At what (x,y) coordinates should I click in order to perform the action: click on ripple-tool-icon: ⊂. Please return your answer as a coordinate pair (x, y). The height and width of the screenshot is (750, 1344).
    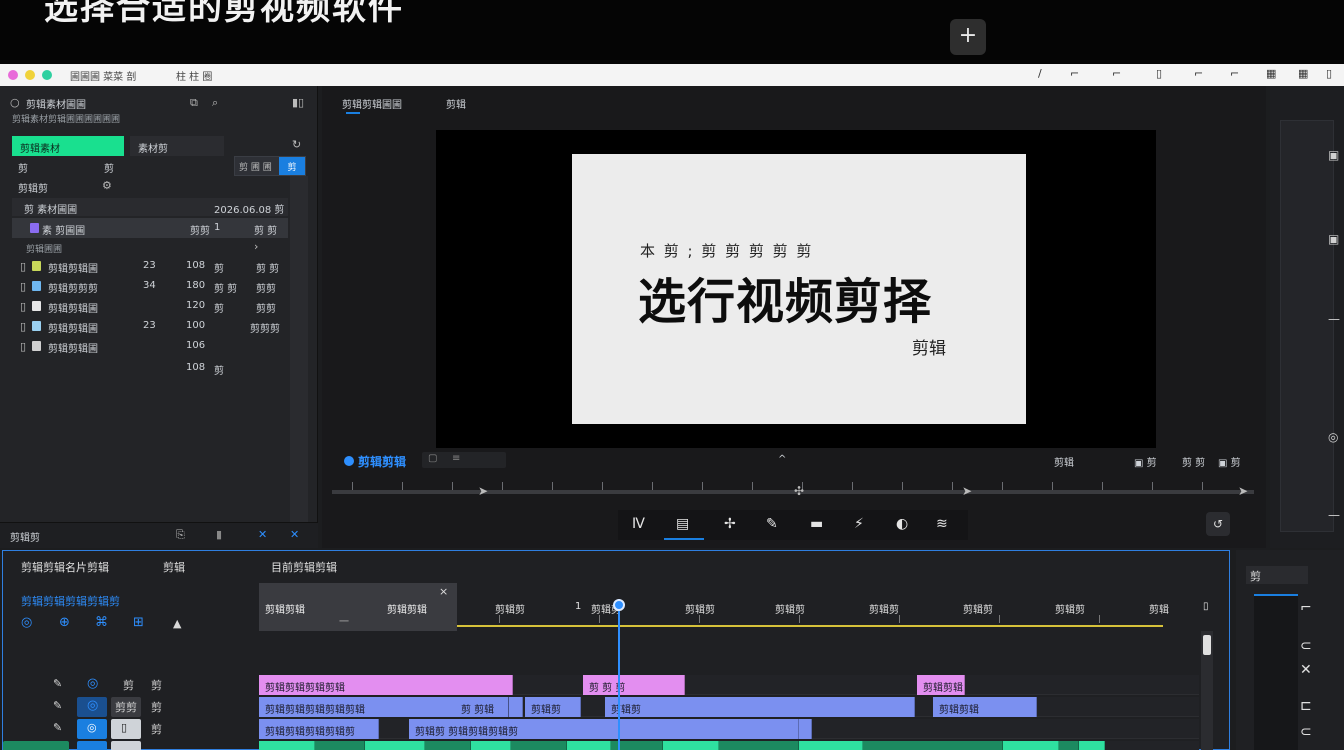
    Looking at the image, I should click on (1306, 646).